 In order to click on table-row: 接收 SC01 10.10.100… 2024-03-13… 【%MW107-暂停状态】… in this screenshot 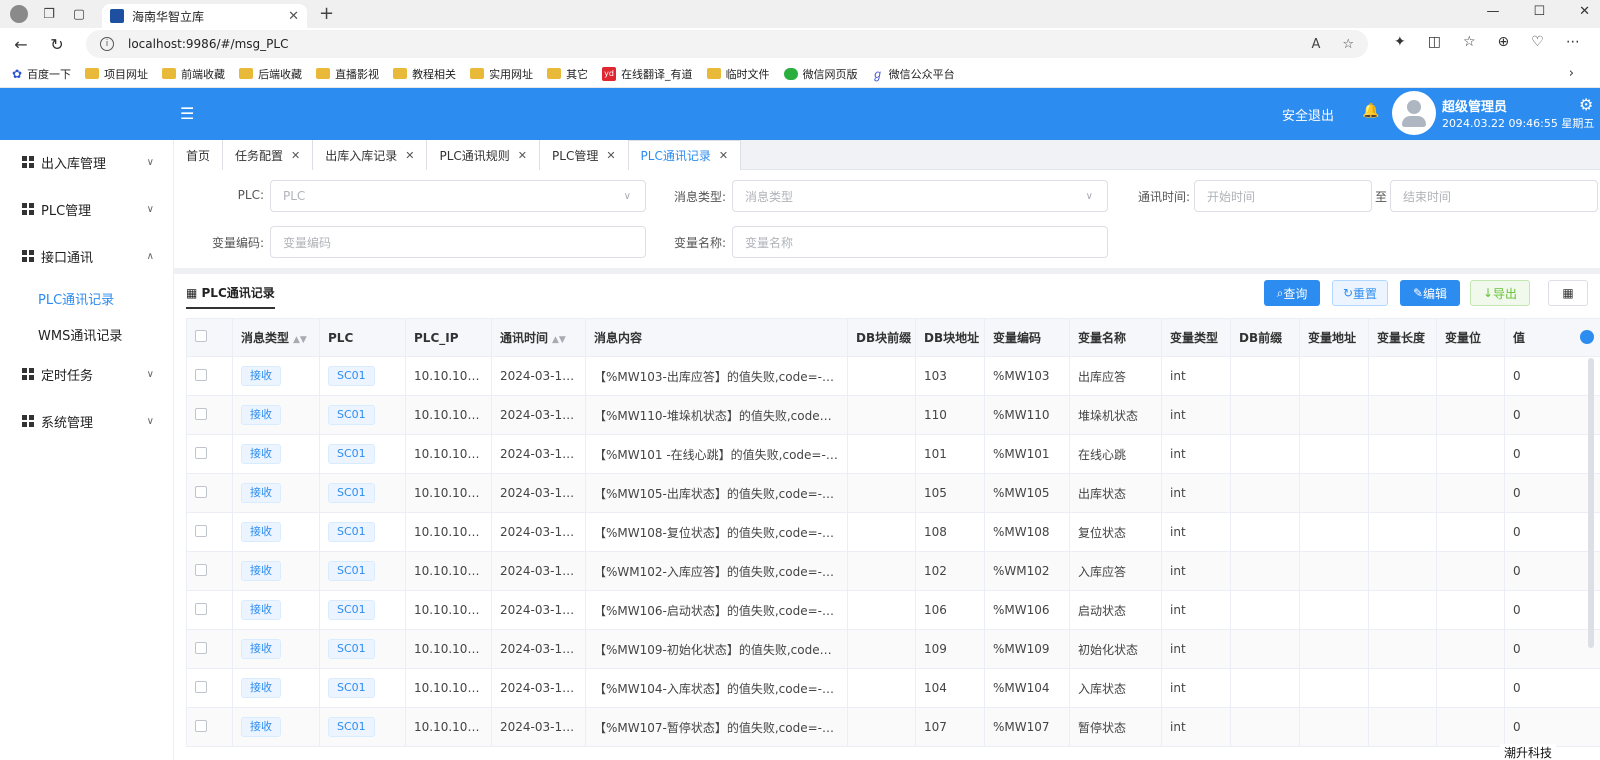, I will do `click(893, 727)`.